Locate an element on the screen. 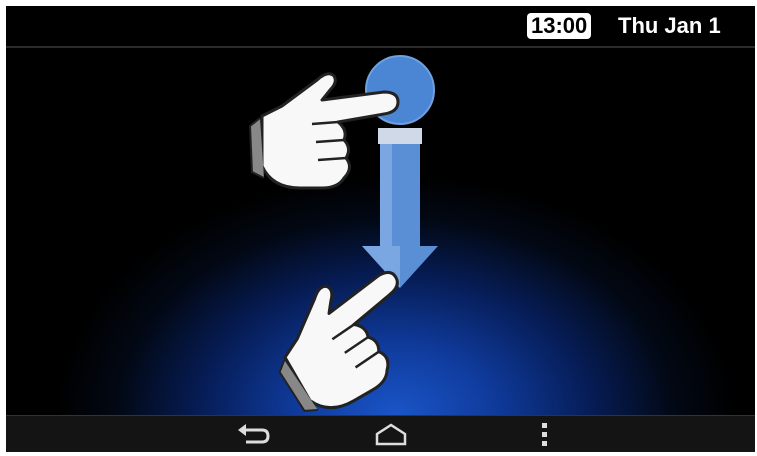  status-date: Thu Jan 1 is located at coordinates (669, 25).